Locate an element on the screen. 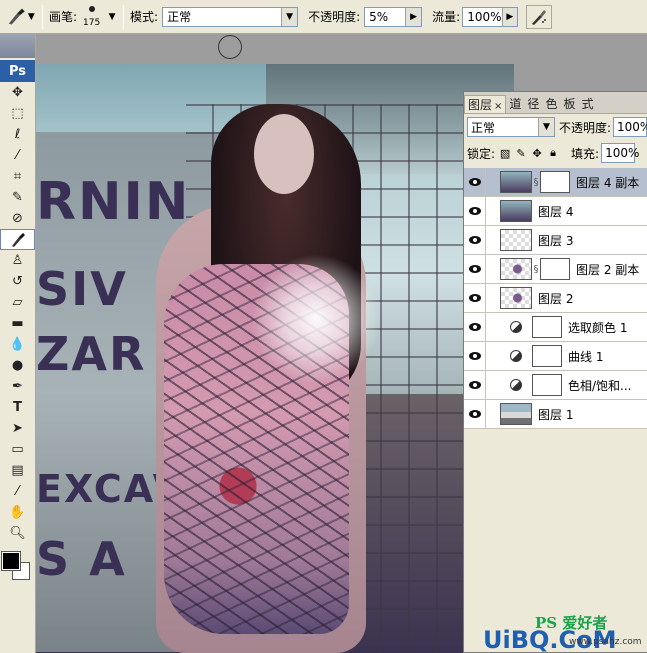 The width and height of the screenshot is (647, 653). lock-transparency-icon: ▧ is located at coordinates (505, 153).